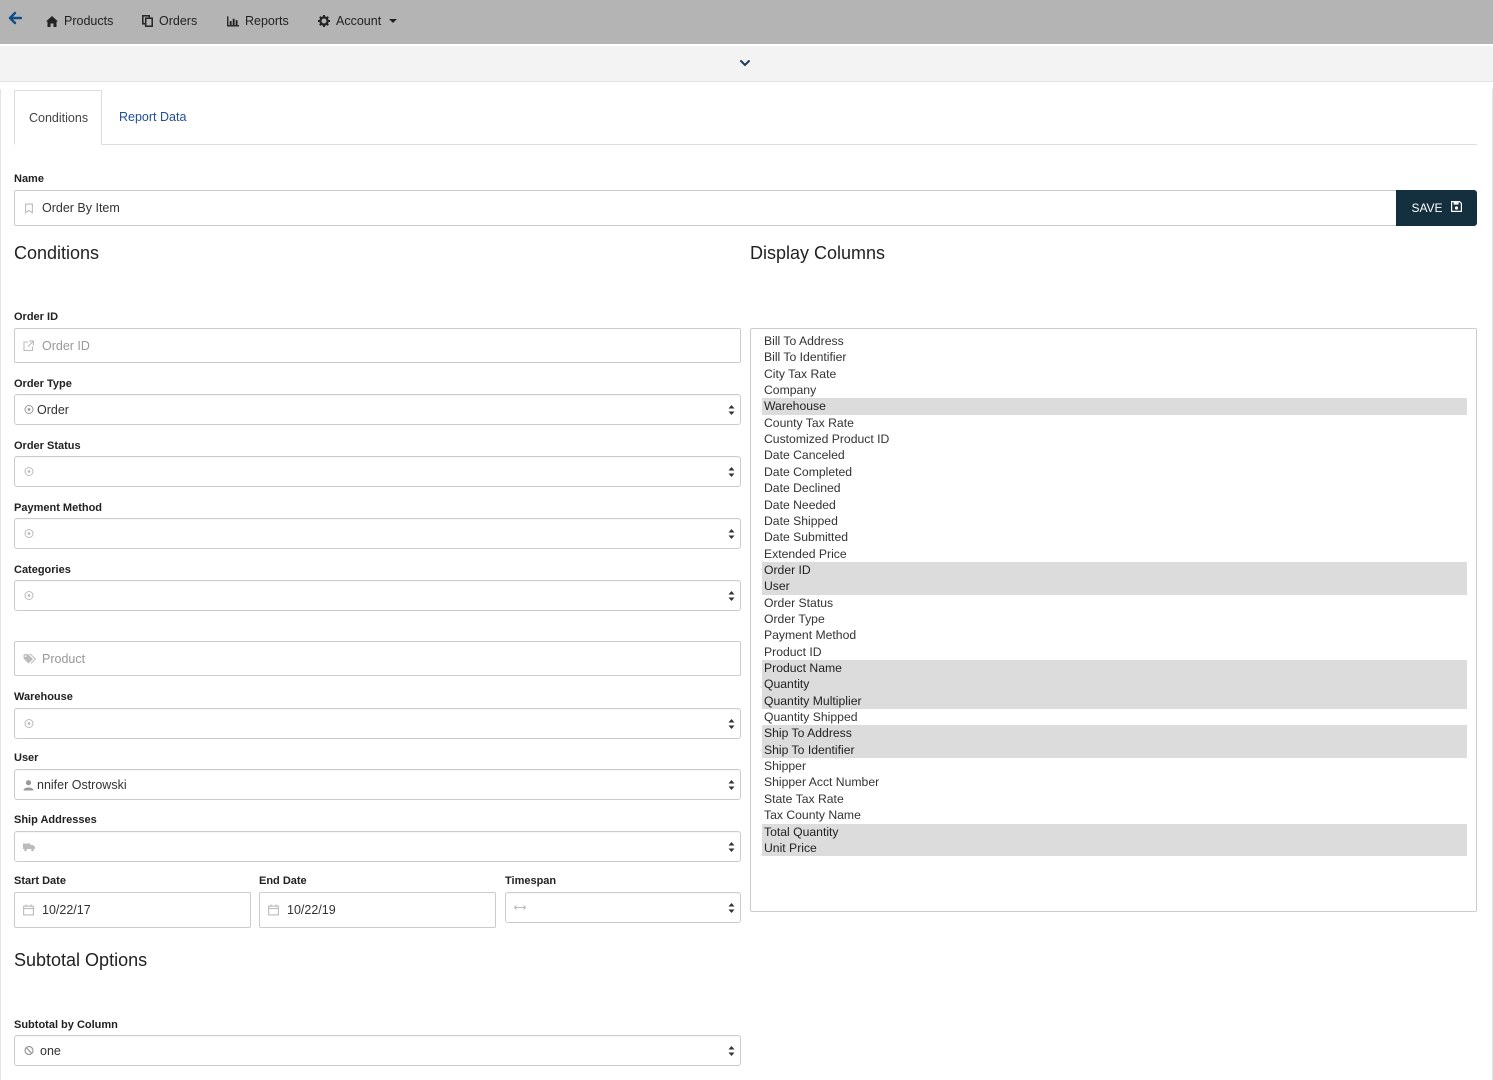  What do you see at coordinates (377, 409) in the screenshot?
I see `order-type-select: Order` at bounding box center [377, 409].